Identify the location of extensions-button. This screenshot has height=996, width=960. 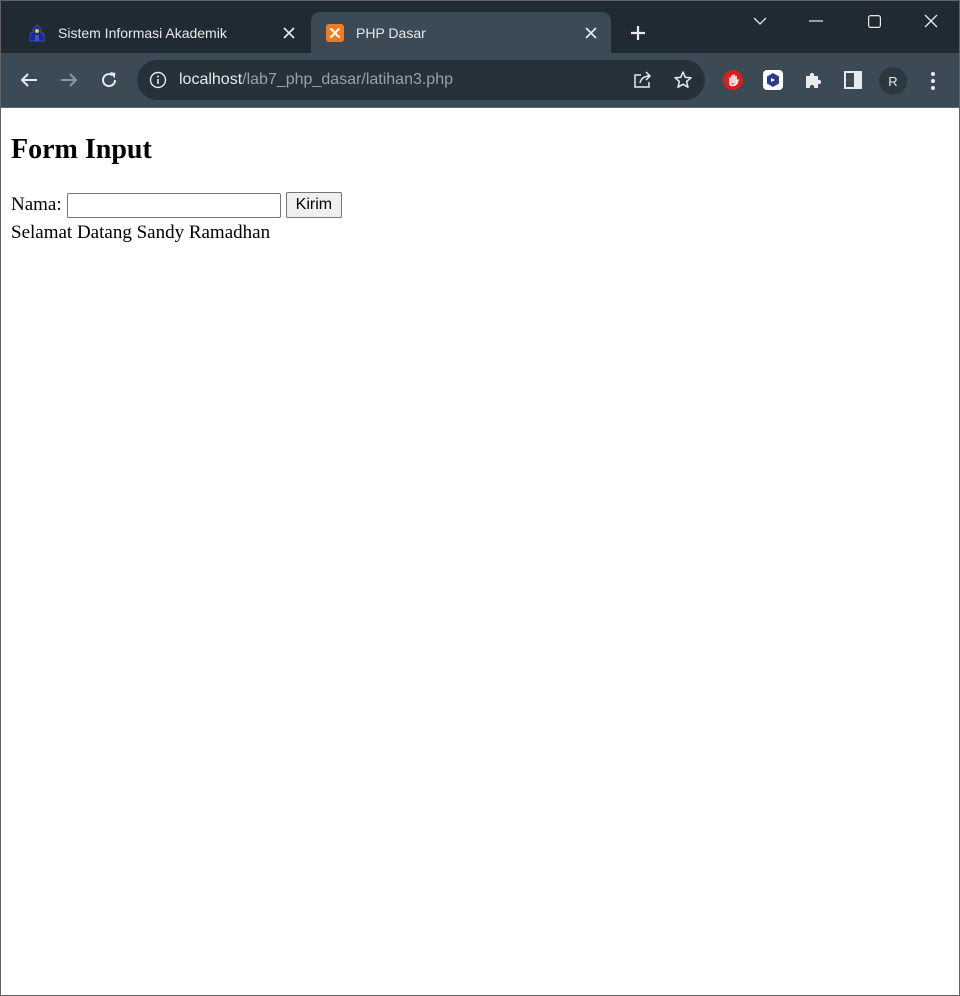
(813, 80).